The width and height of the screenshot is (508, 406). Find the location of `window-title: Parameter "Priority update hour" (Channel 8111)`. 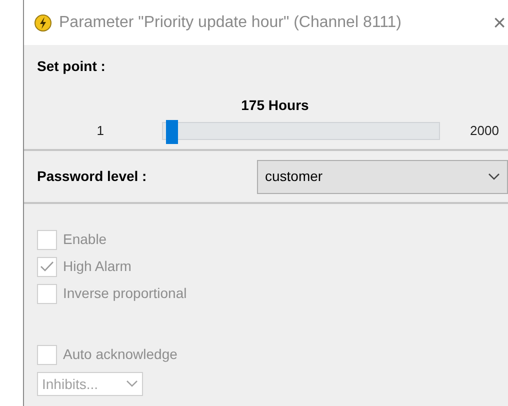

window-title: Parameter "Priority update hour" (Channel 8111) is located at coordinates (230, 22).